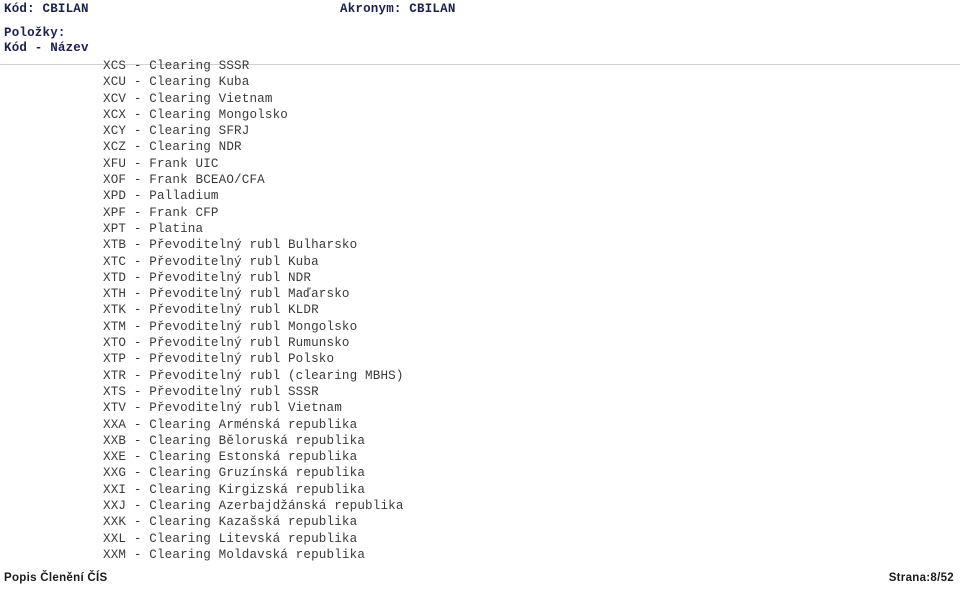  What do you see at coordinates (480, 10) in the screenshot?
I see `header-top-row: Kód: CBILAN Akronym: CBILAN` at bounding box center [480, 10].